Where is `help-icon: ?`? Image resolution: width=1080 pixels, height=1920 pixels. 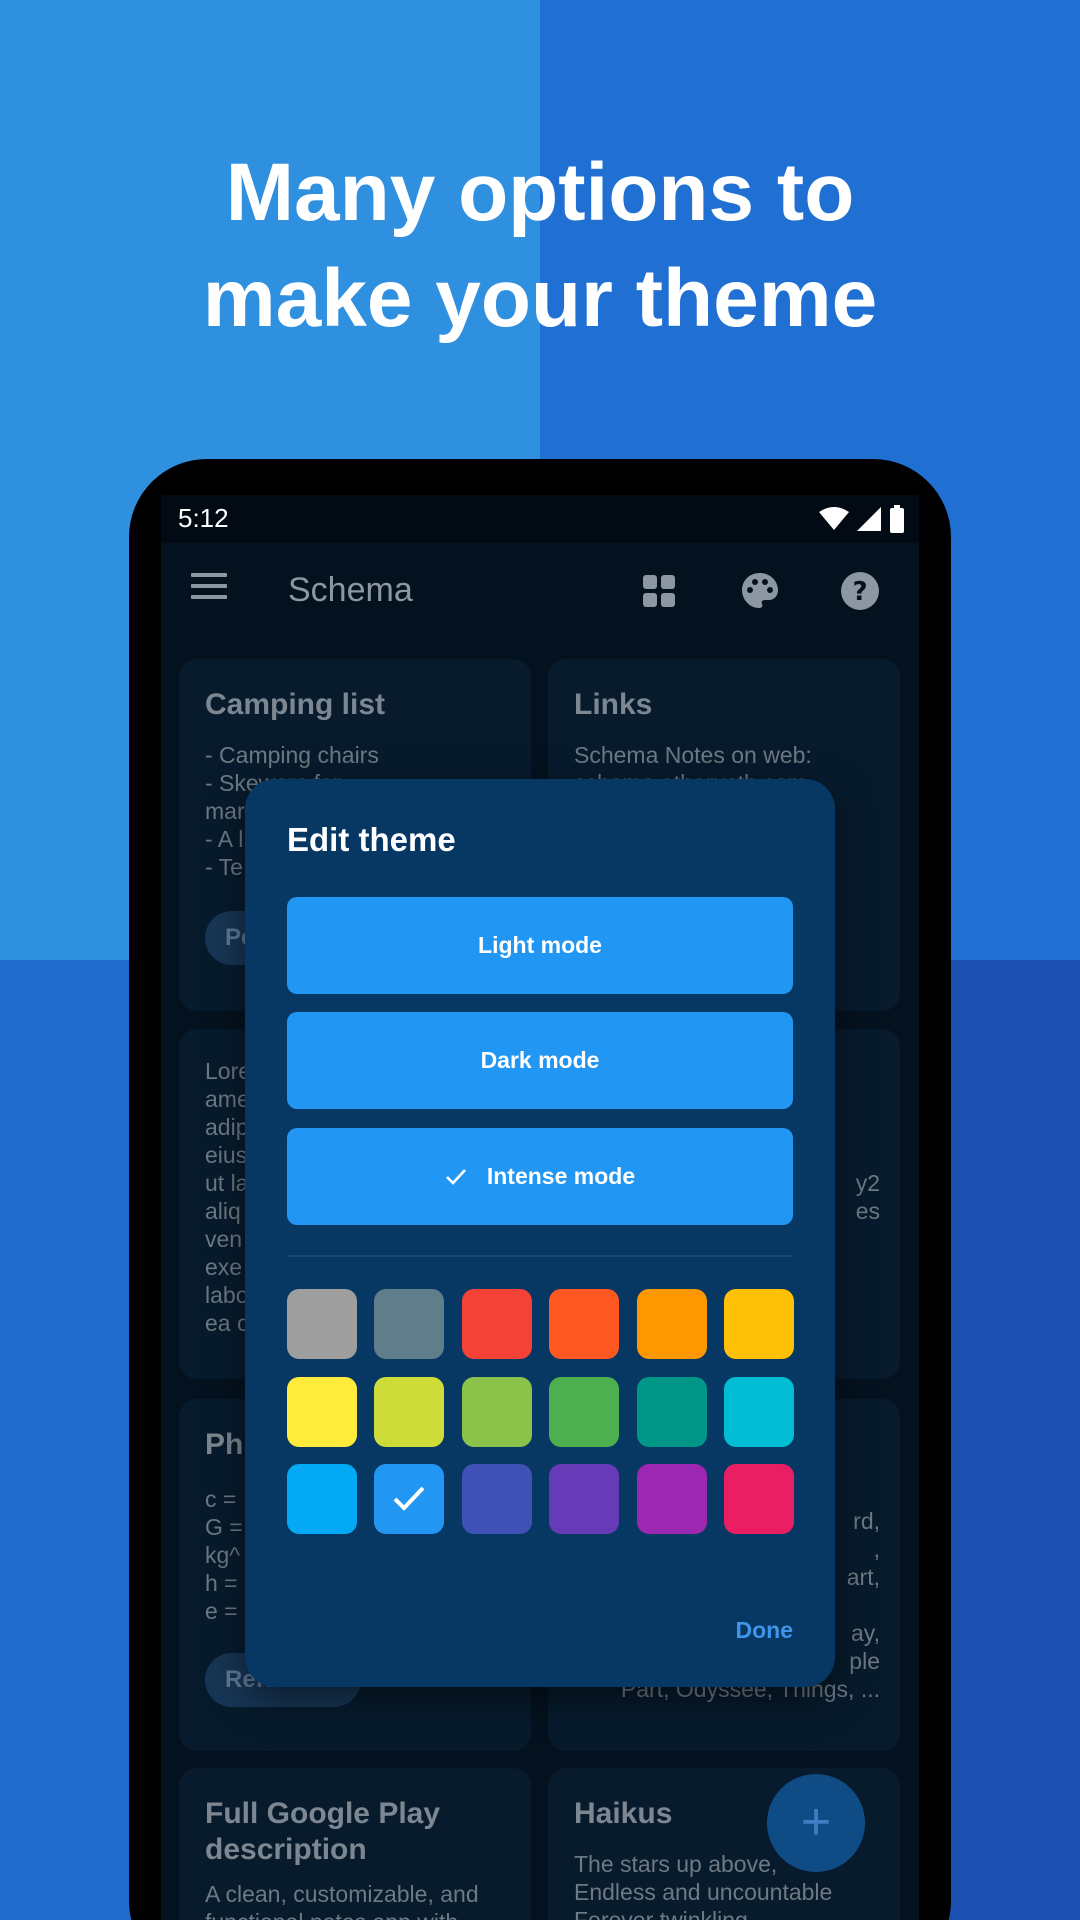 help-icon: ? is located at coordinates (860, 591).